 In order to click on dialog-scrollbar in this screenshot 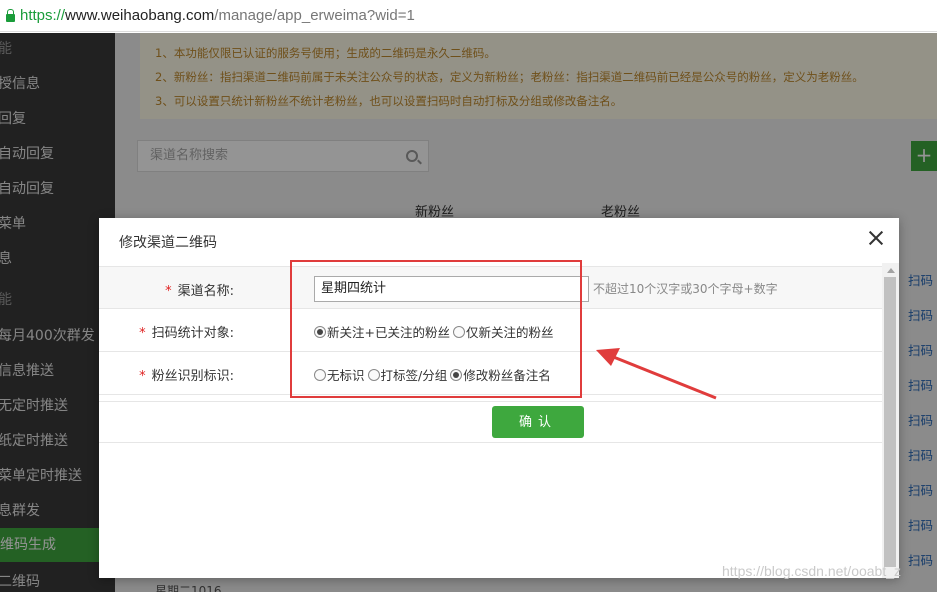, I will do `click(890, 420)`.